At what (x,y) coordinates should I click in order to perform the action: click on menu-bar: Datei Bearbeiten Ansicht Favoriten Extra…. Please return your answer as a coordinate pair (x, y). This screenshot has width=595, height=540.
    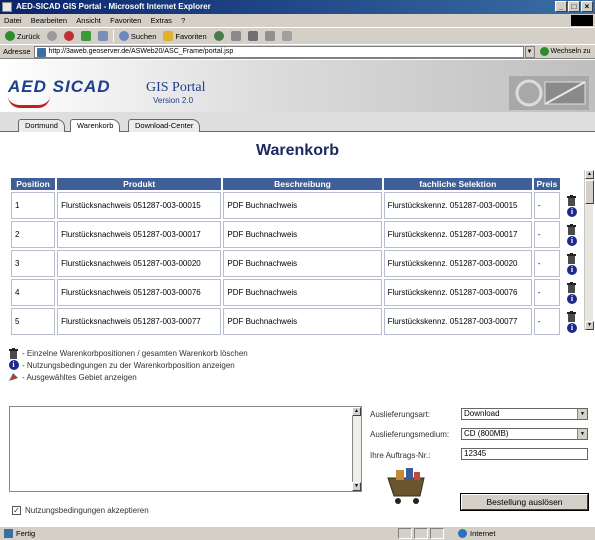
    Looking at the image, I should click on (297, 20).